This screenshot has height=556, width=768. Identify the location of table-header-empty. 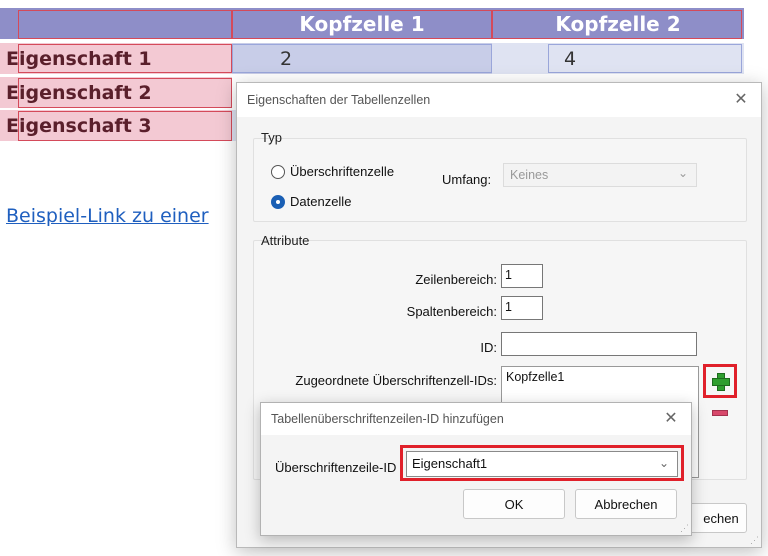
(116, 23).